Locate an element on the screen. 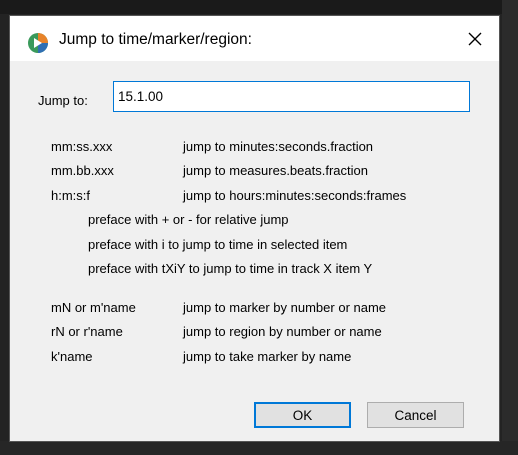  help-desc: jump to measures.beats.fraction is located at coordinates (275, 170).